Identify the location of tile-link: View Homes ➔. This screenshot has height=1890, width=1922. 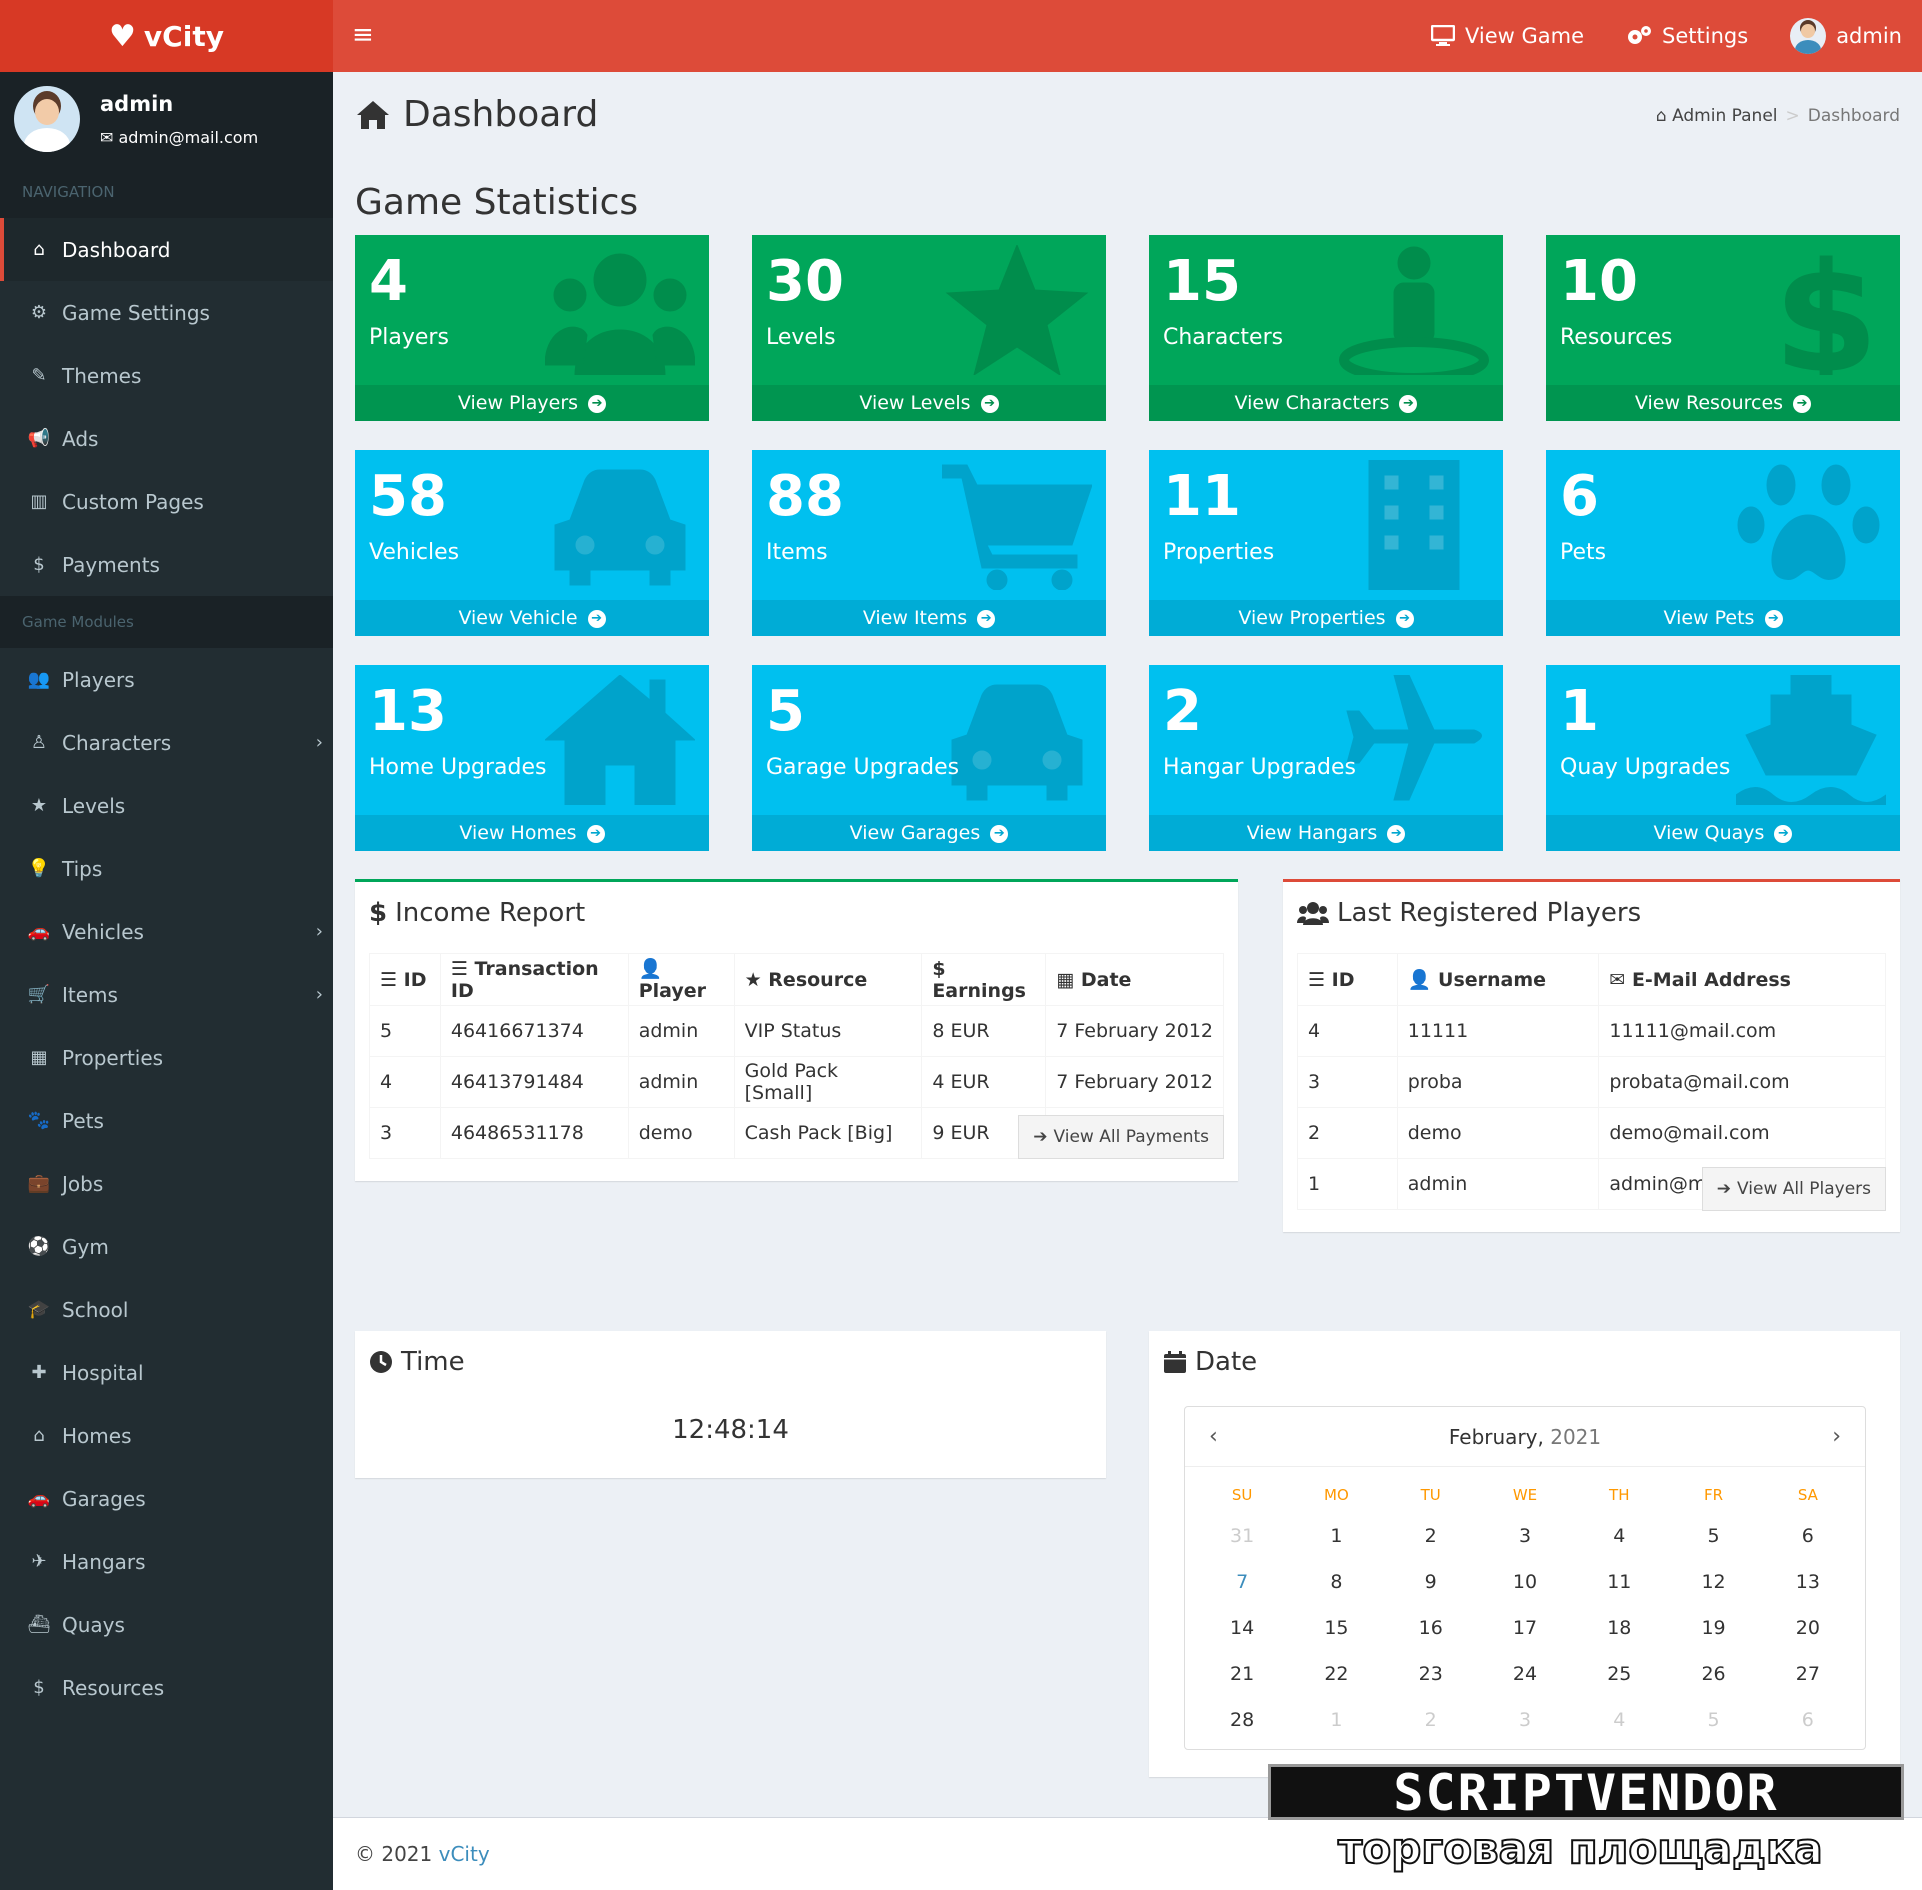
(532, 833).